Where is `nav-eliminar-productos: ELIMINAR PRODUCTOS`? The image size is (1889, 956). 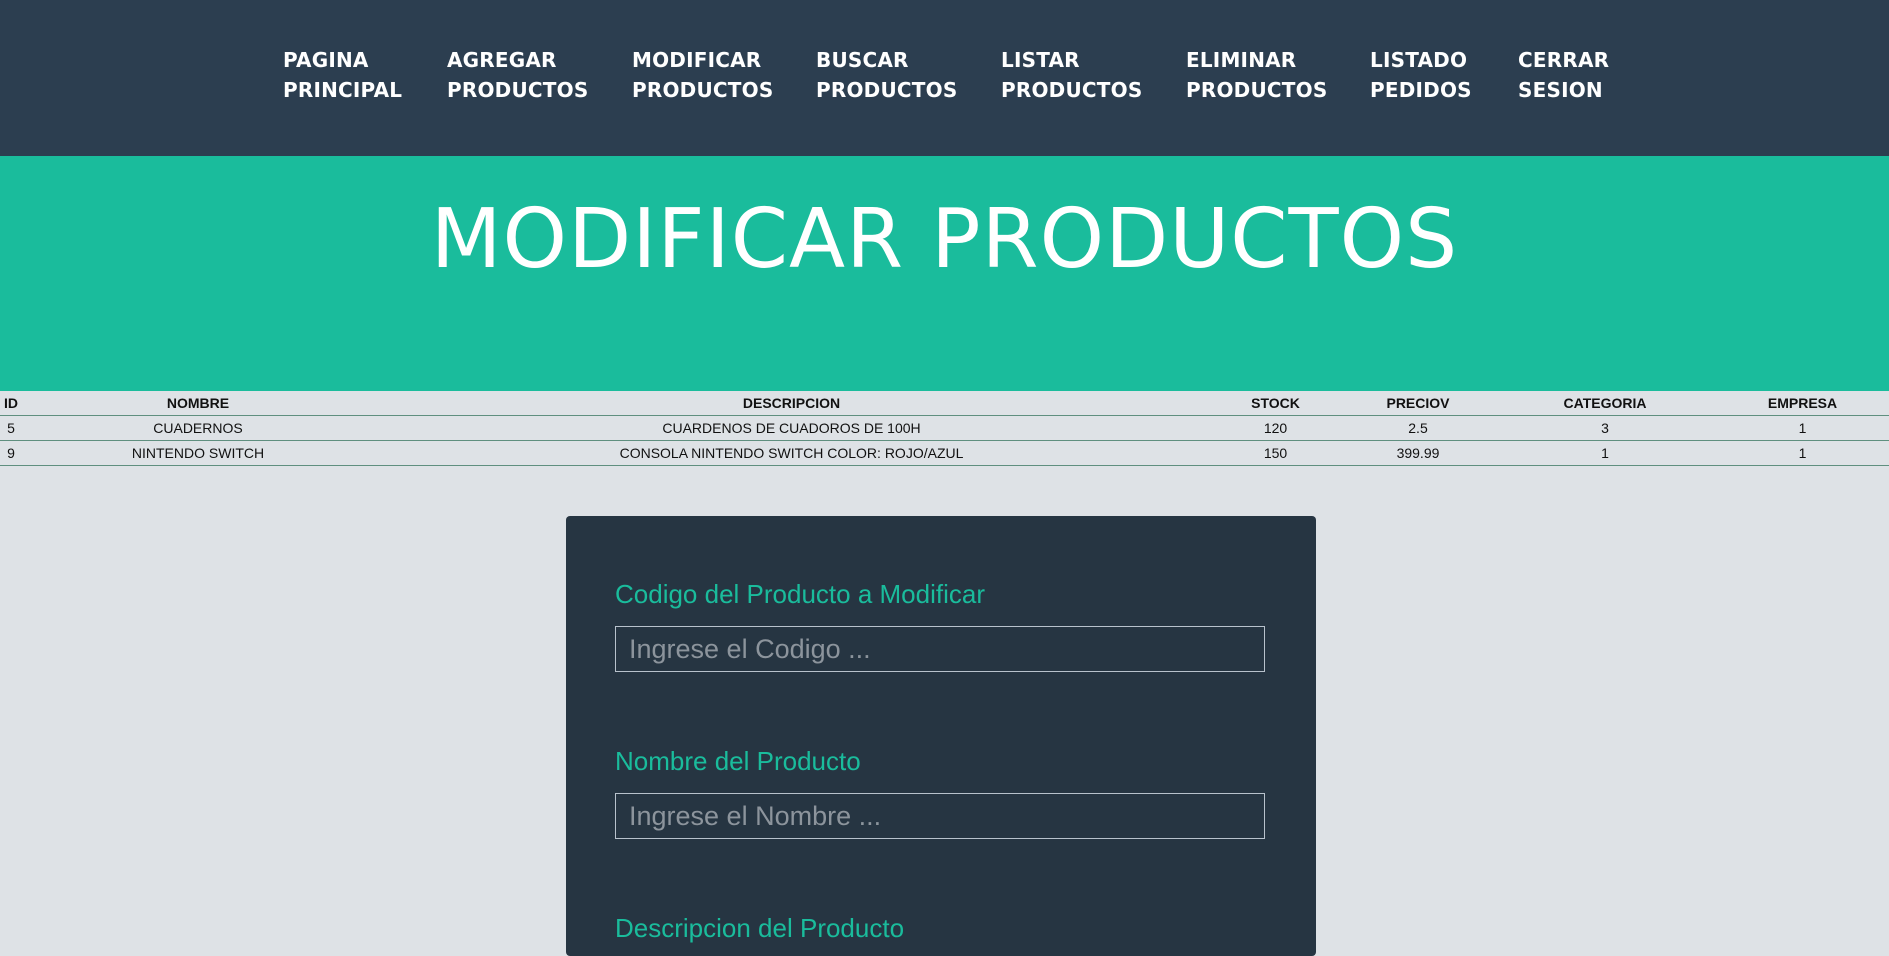
nav-eliminar-productos: ELIMINAR PRODUCTOS is located at coordinates (1256, 75).